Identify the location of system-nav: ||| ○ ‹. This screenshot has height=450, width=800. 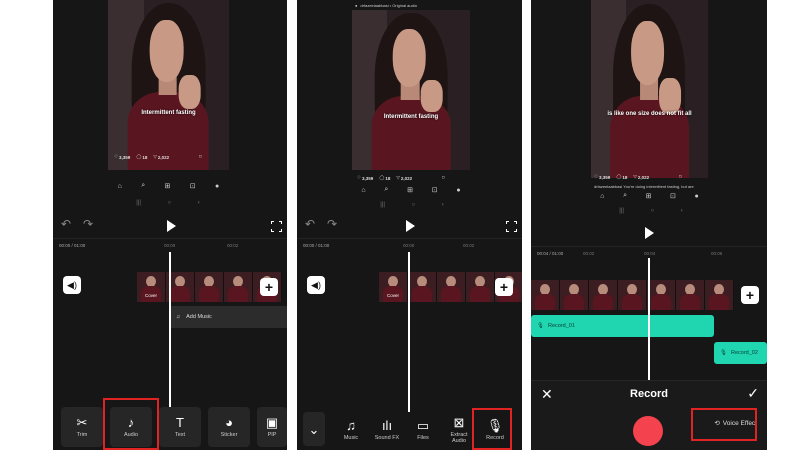
(651, 211).